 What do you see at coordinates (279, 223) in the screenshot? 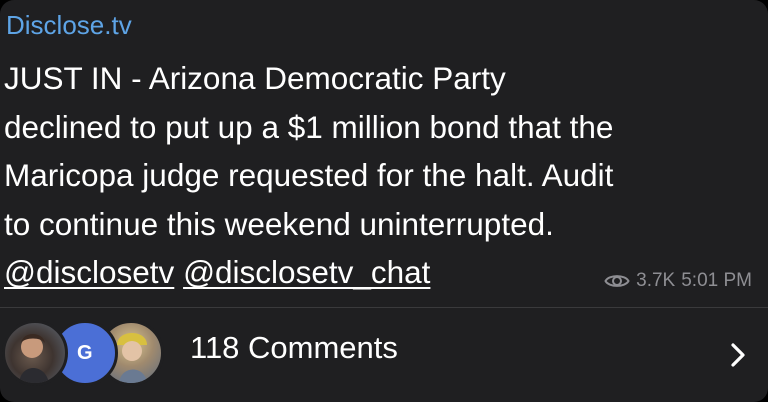
I see `message-line: to continue this weekend uninterrupted.` at bounding box center [279, 223].